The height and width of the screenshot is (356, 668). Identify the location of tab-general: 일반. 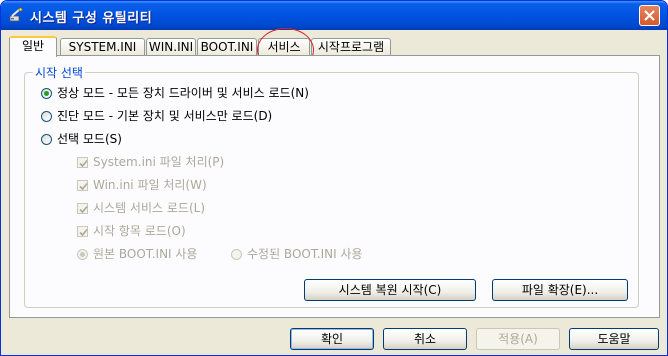
(33, 46).